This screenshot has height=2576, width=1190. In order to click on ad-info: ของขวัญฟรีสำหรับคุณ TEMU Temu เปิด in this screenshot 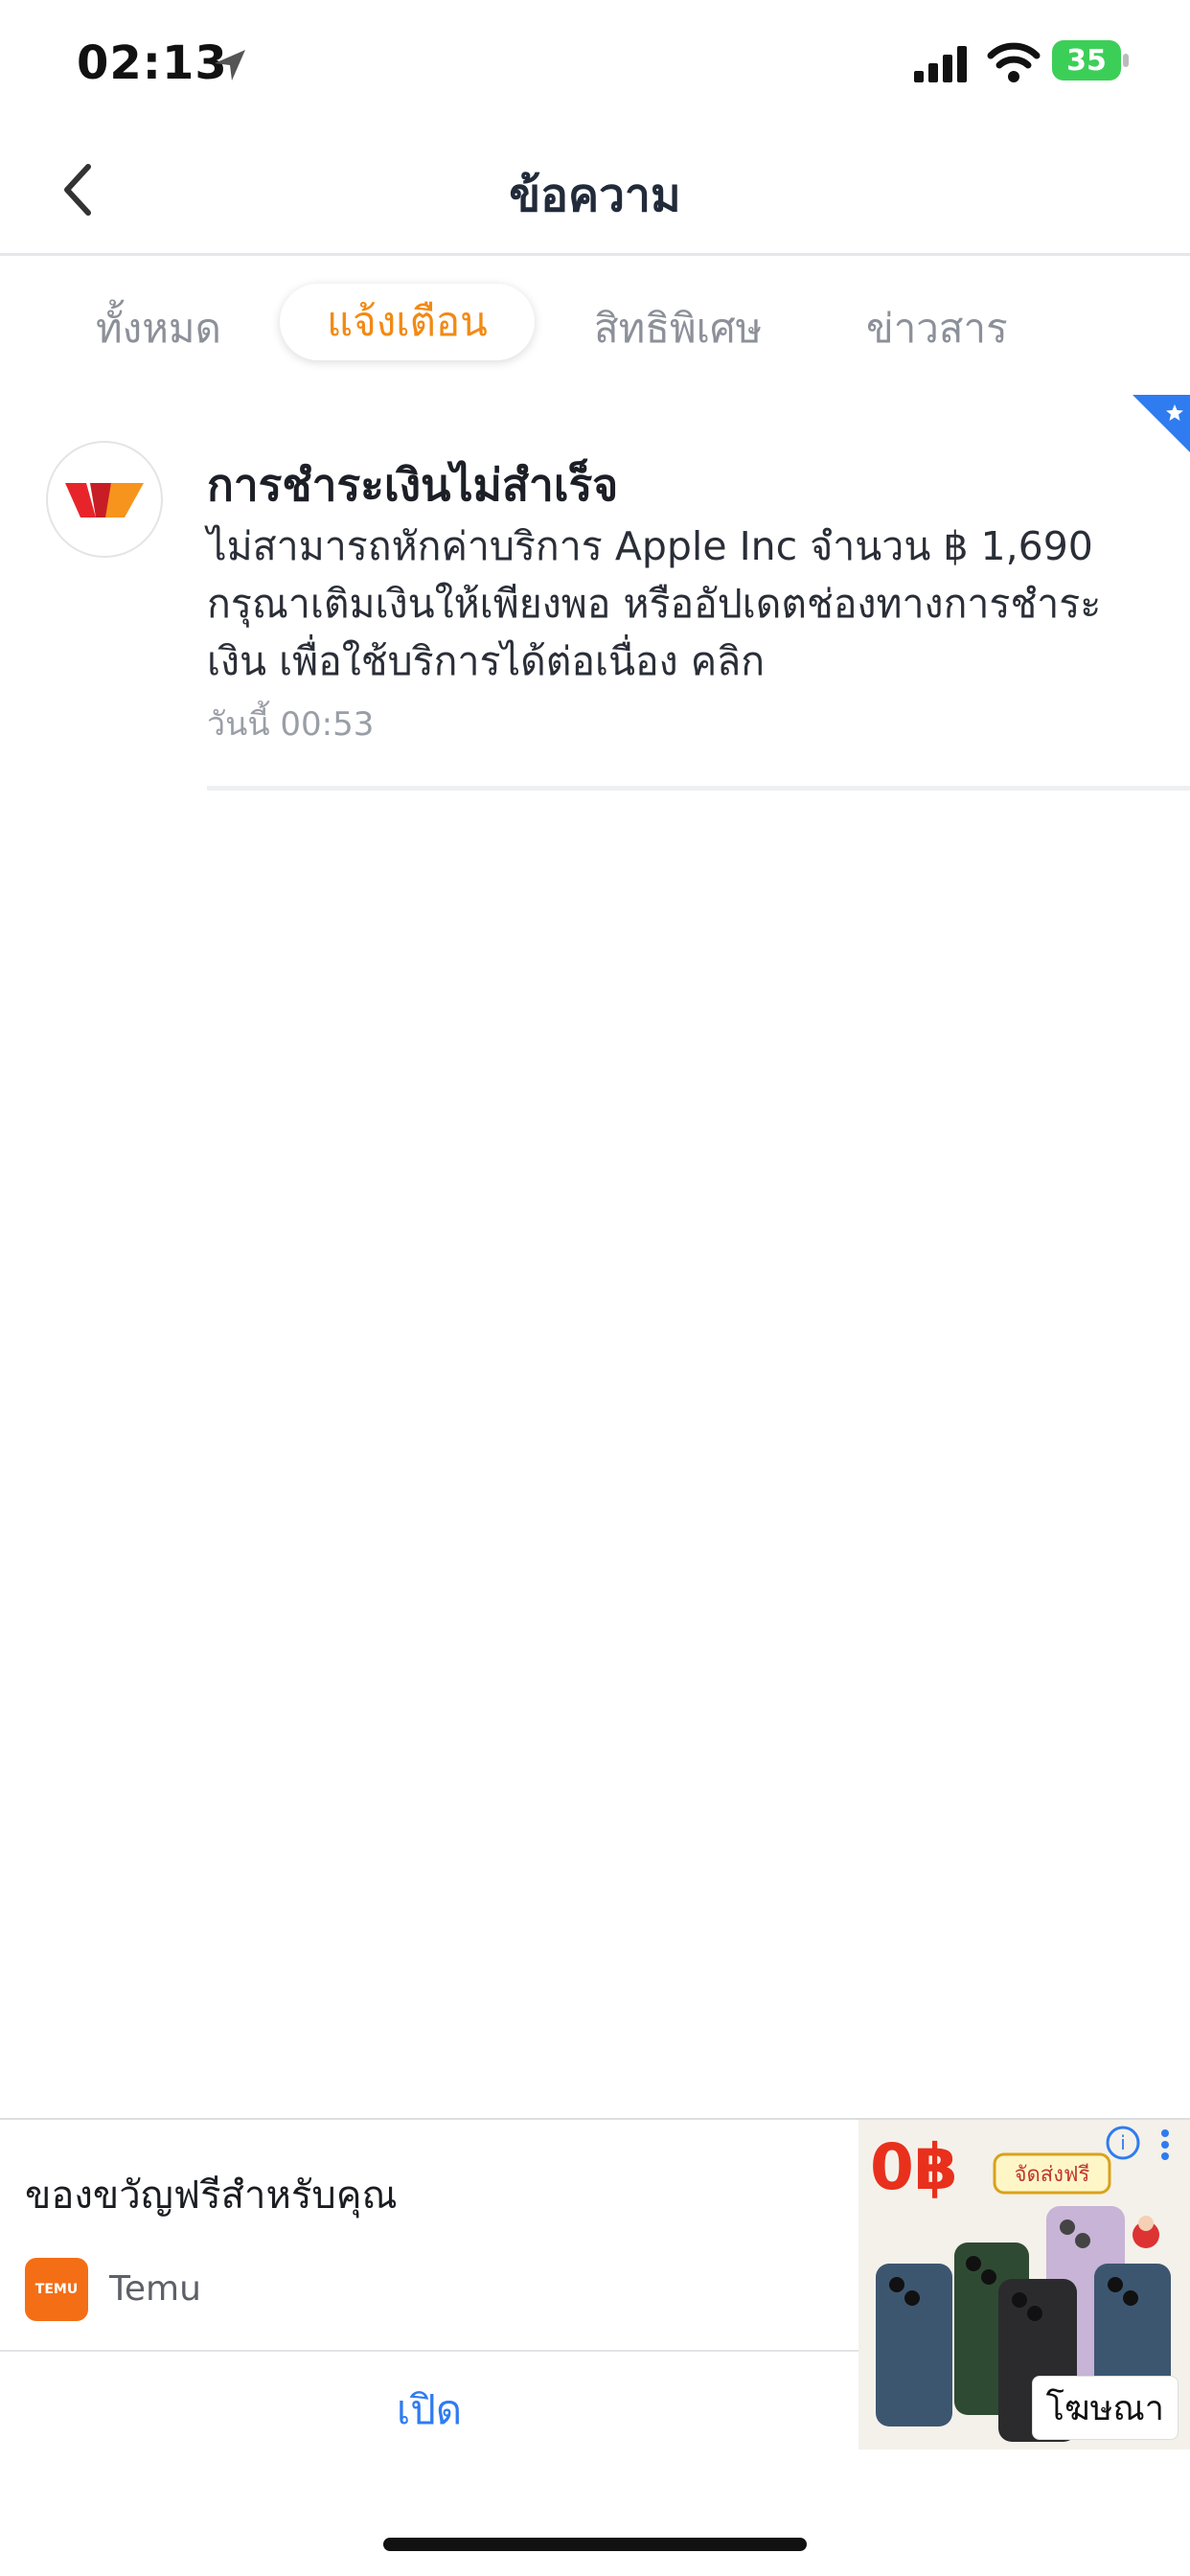, I will do `click(429, 2285)`.